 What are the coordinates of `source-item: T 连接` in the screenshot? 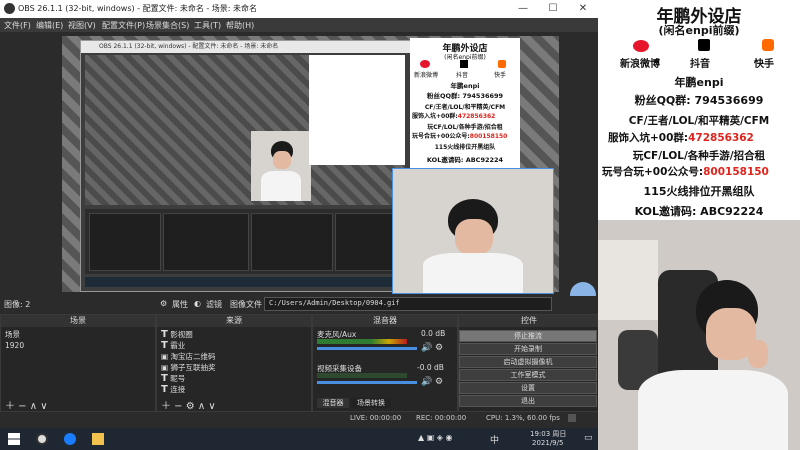 It's located at (173, 389).